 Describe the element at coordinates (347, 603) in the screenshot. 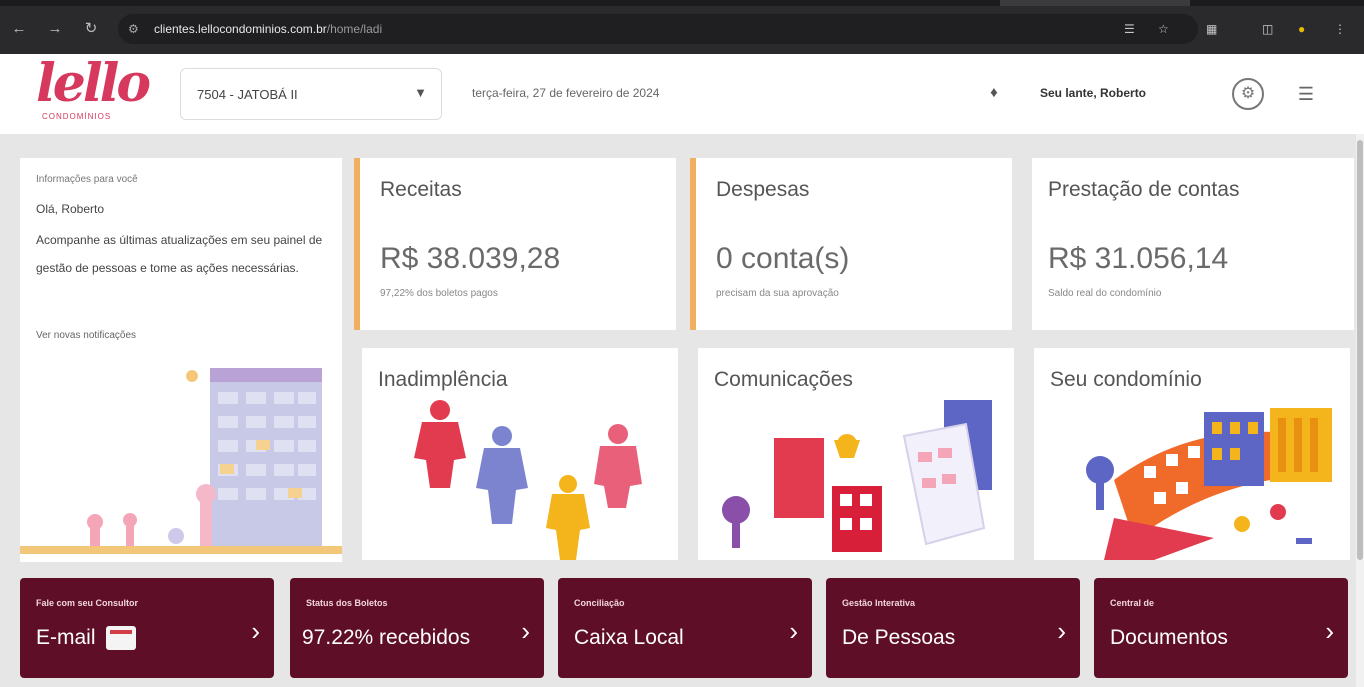

I see `tile-small-label: Status dos Boletos` at that location.